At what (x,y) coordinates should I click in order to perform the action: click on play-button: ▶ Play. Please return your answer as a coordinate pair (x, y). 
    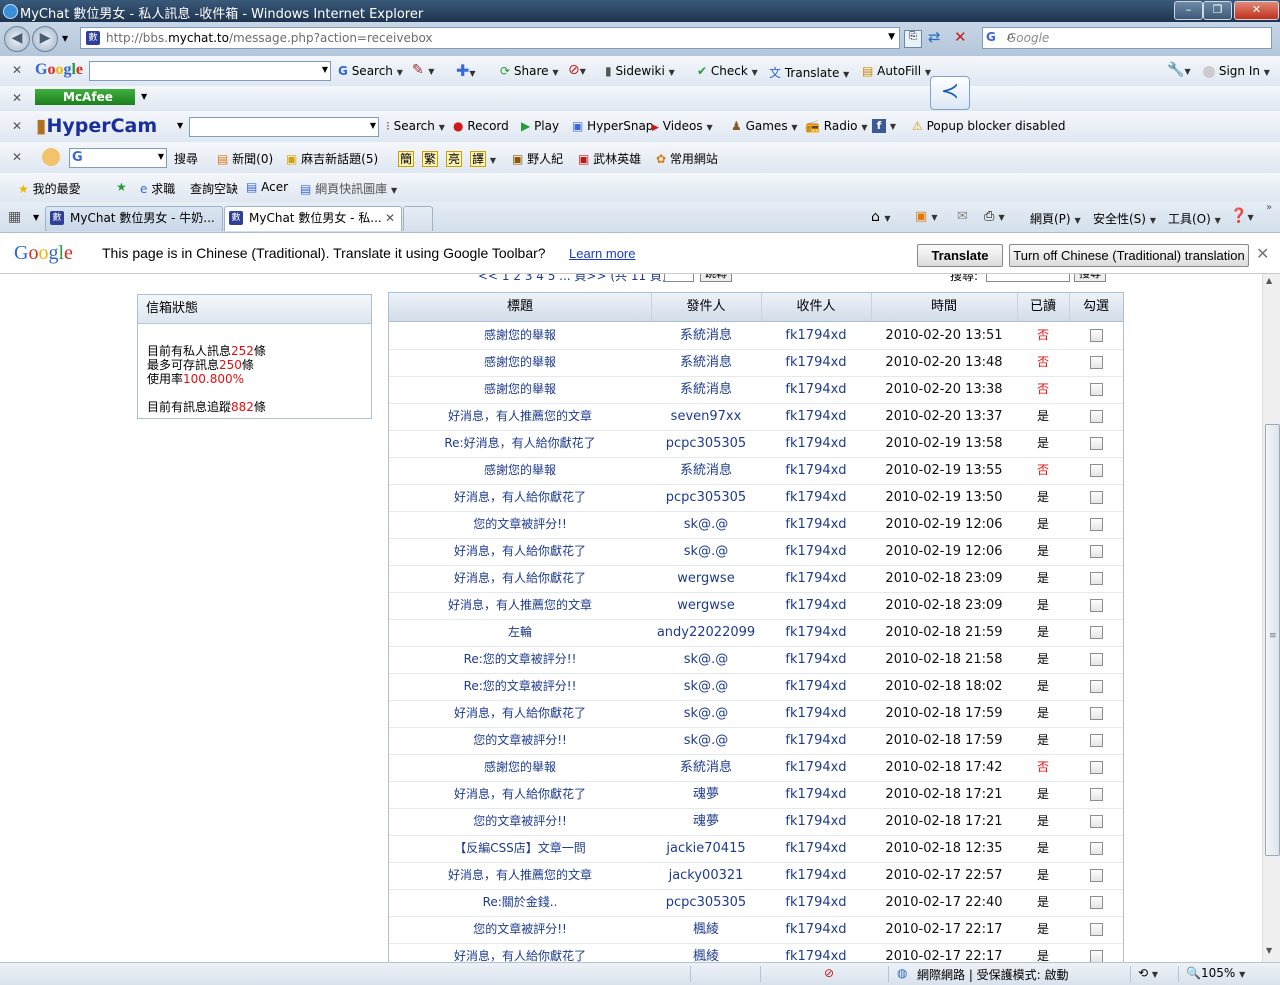
    Looking at the image, I should click on (540, 126).